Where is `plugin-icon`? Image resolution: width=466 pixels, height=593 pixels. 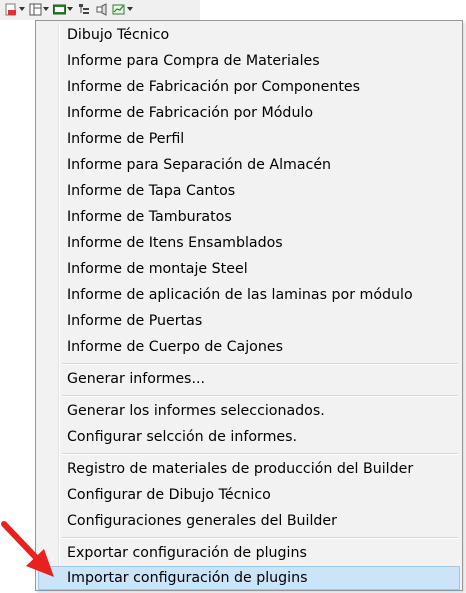 plugin-icon is located at coordinates (101, 9).